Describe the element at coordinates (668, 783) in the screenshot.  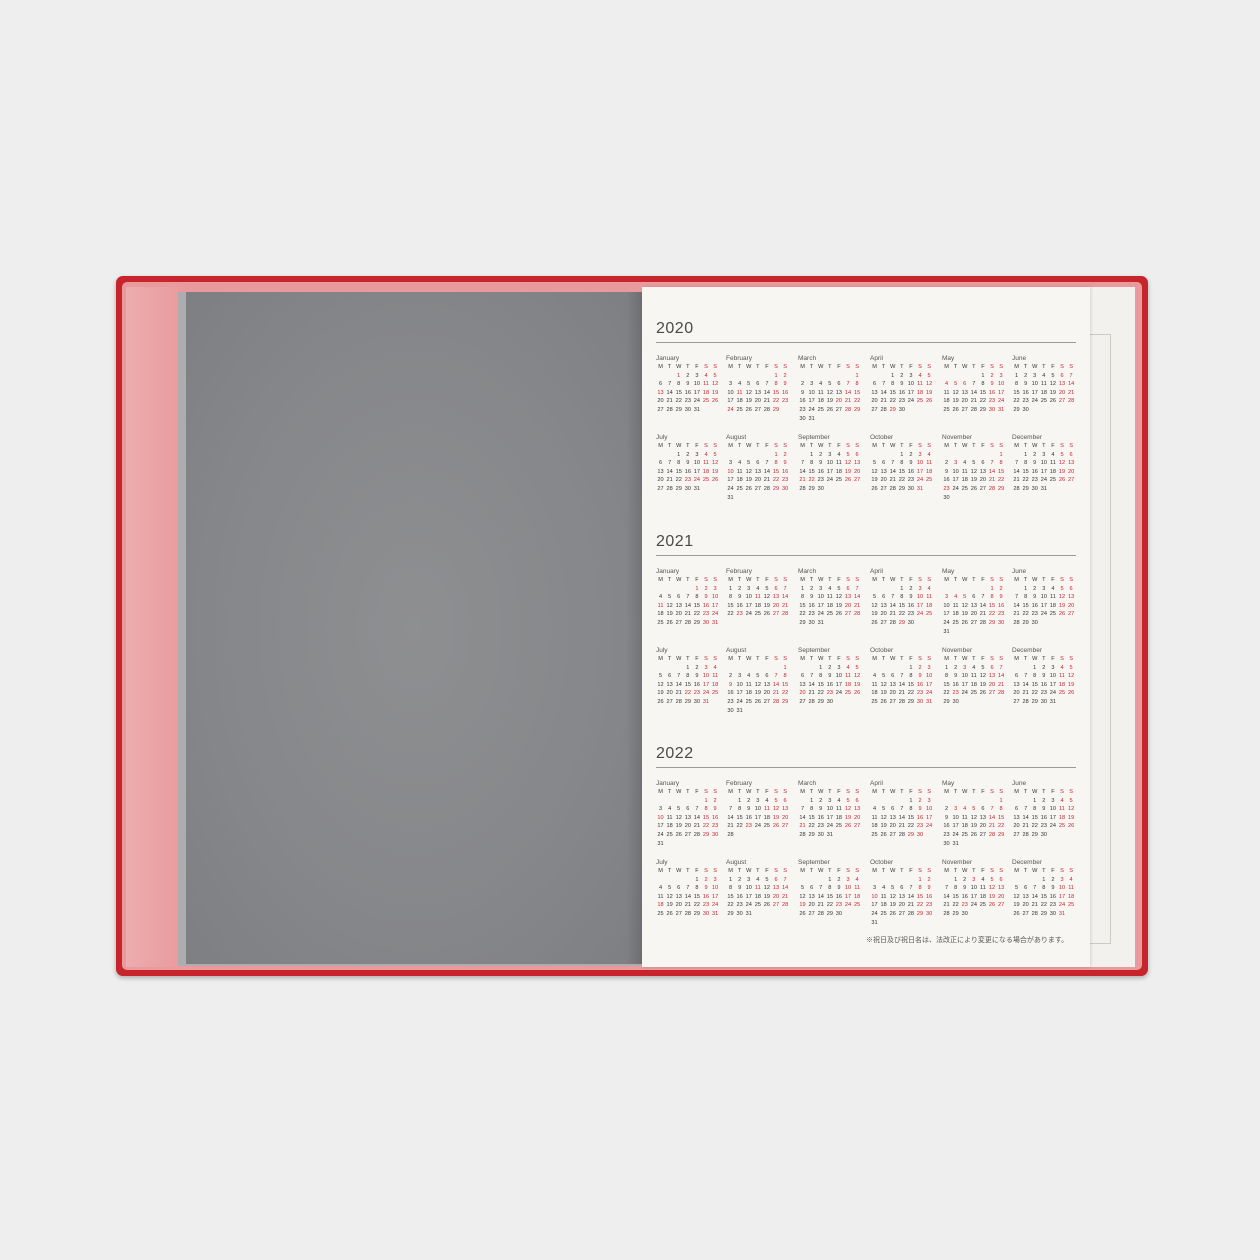
I see `month-name: January` at that location.